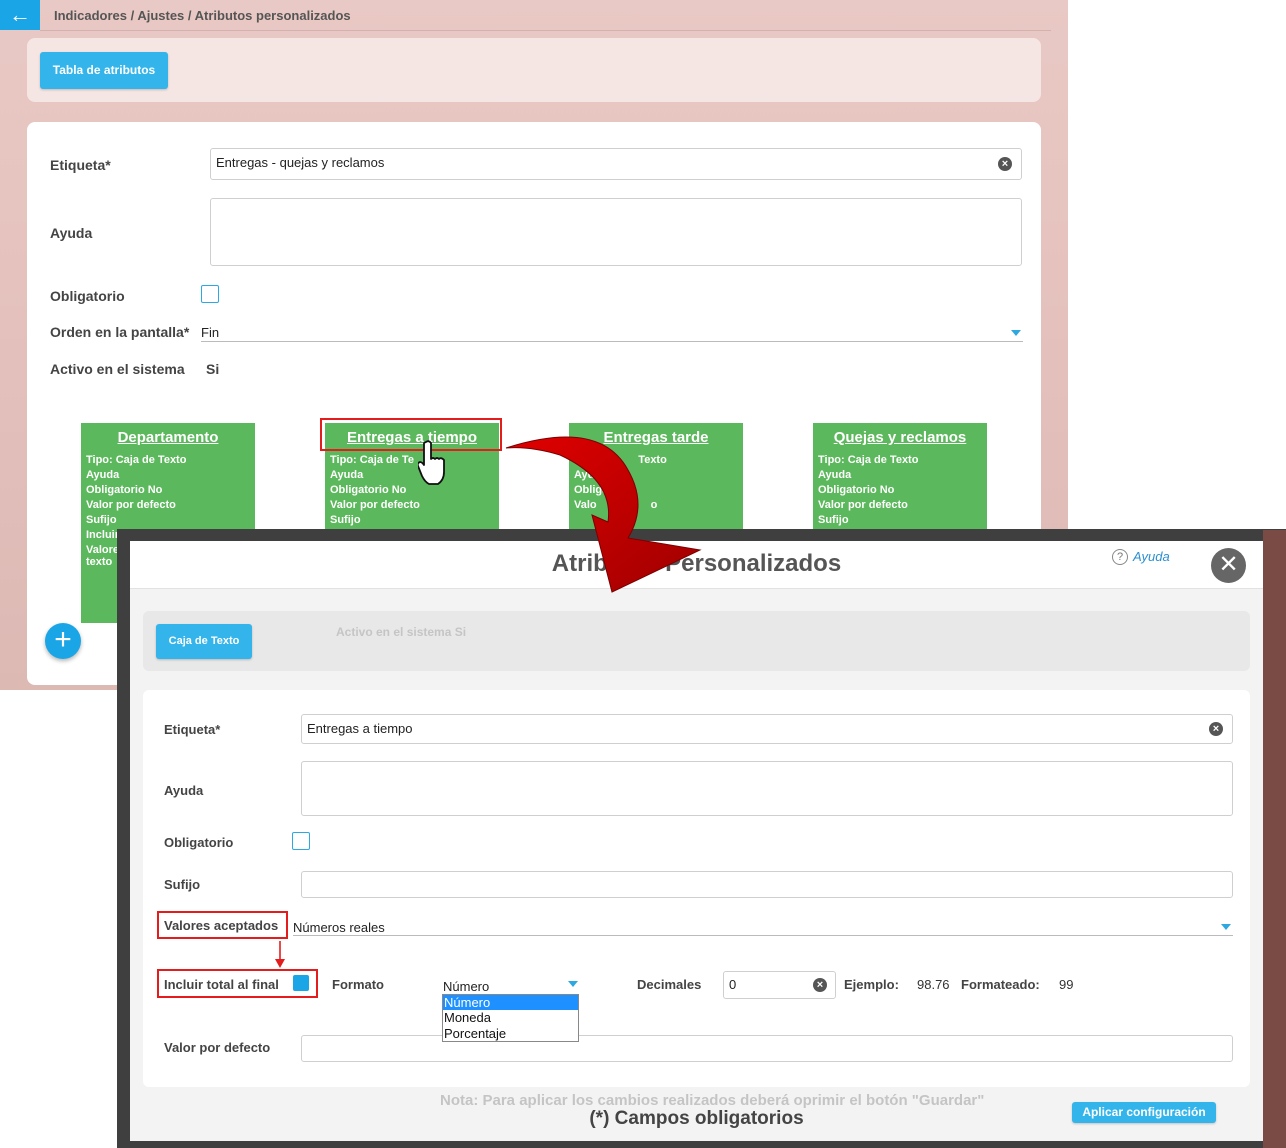 This screenshot has width=1286, height=1148. Describe the element at coordinates (545, 30) in the screenshot. I see `breadcrumb-divider` at that location.